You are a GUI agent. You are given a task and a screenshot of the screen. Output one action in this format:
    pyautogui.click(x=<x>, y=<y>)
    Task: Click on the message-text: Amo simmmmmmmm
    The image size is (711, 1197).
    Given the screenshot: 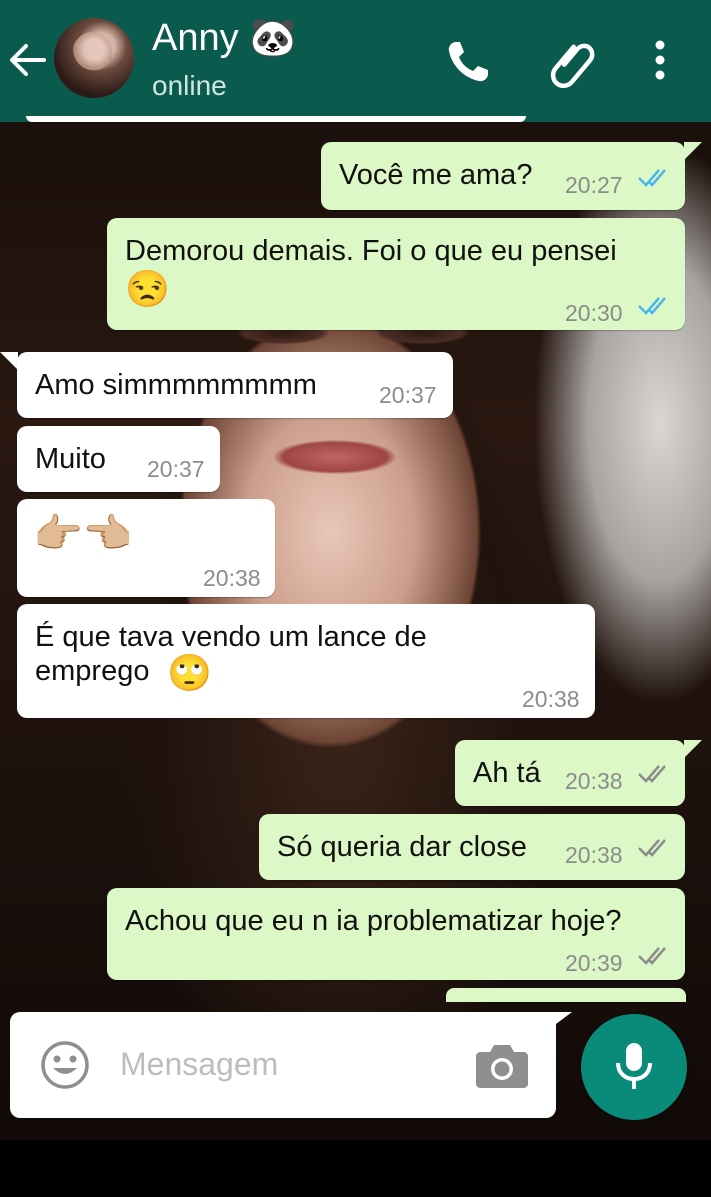 What is the action you would take?
    pyautogui.click(x=176, y=385)
    